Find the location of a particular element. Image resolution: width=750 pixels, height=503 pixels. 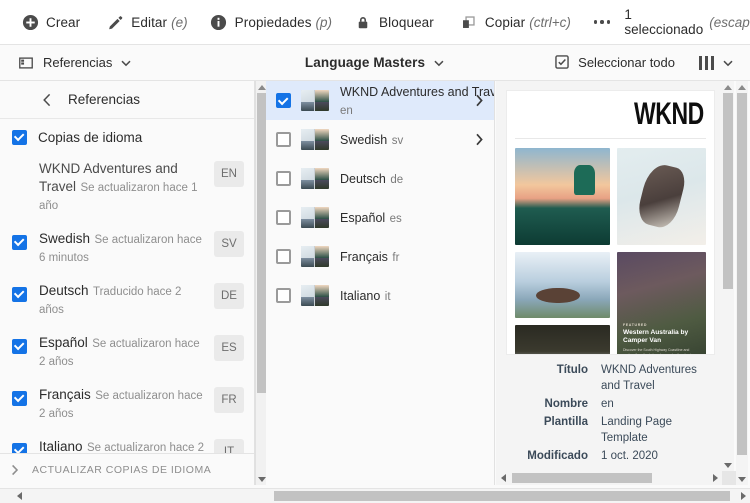

property-row: Nombre en is located at coordinates (599, 404).